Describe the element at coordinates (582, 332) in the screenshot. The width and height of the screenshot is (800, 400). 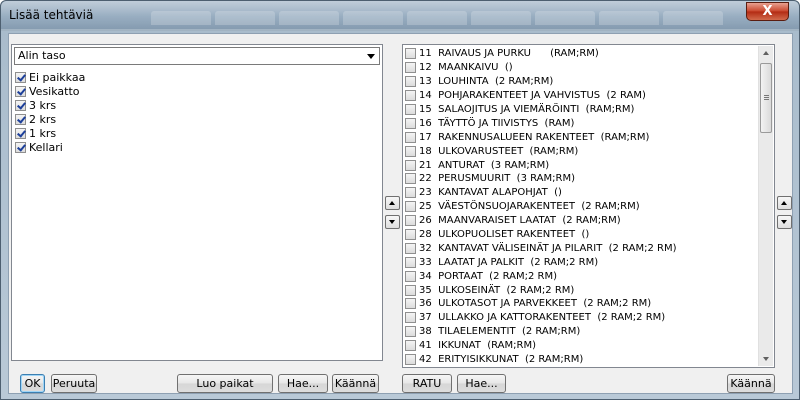
I see `task-item: 38 TILAELEMENTIT (2 RAM;RM)` at that location.